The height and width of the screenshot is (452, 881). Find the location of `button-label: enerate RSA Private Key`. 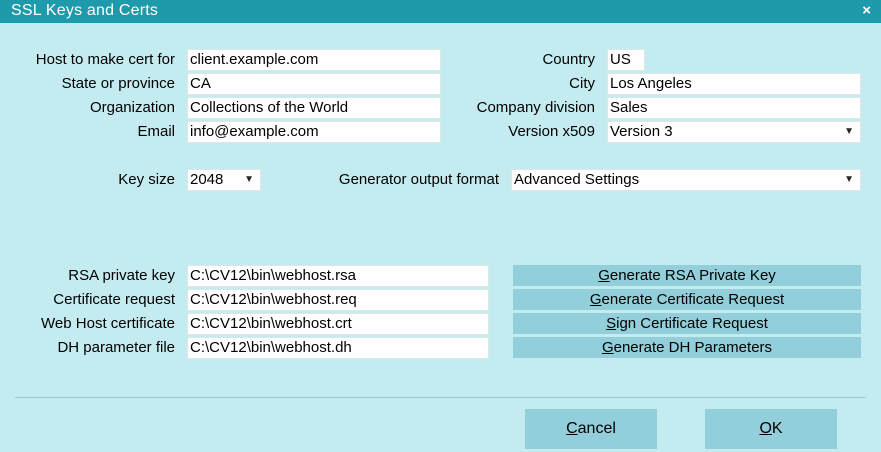

button-label: enerate RSA Private Key is located at coordinates (692, 275).